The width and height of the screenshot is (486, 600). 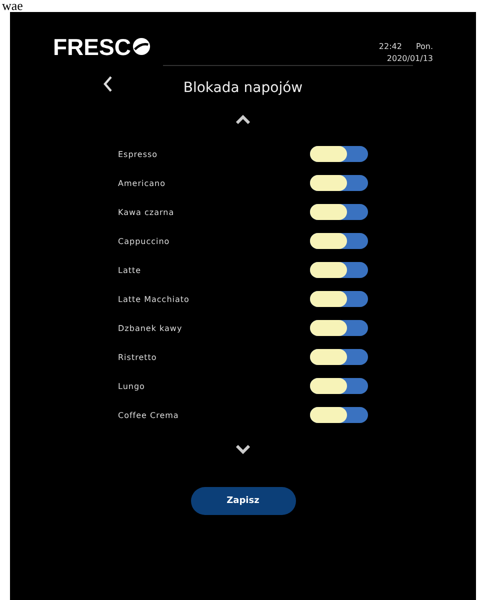 What do you see at coordinates (12, 6) in the screenshot?
I see `caption-text: wae` at bounding box center [12, 6].